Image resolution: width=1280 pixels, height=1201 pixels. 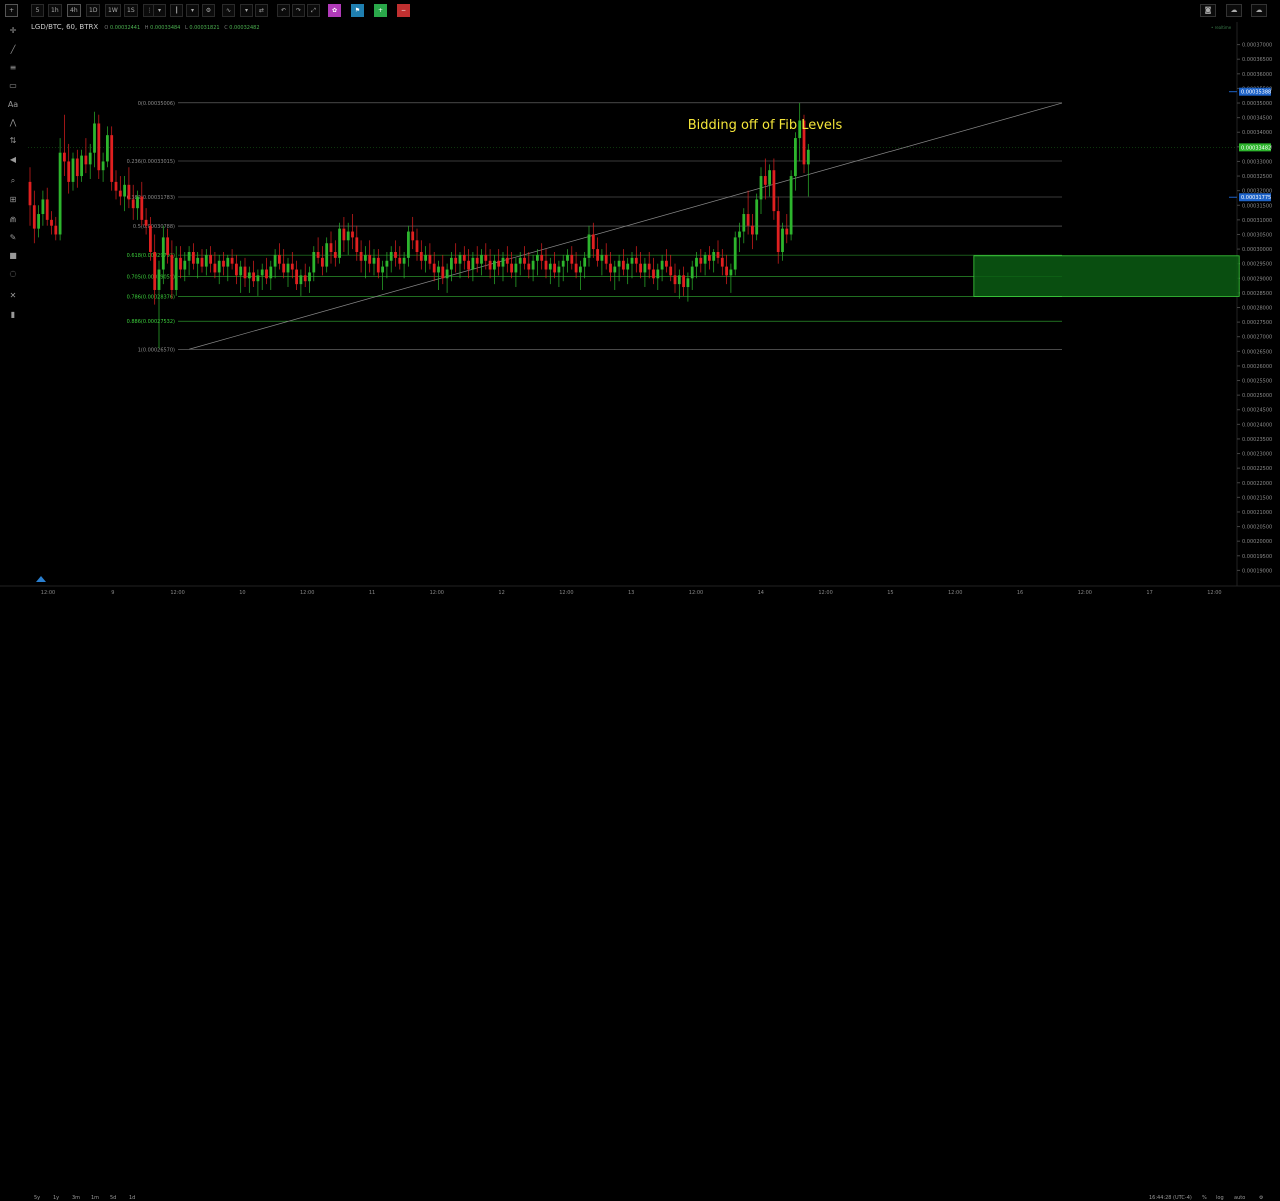 I want to click on y-tick-label: 0.00022000, so click(x=1257, y=484).